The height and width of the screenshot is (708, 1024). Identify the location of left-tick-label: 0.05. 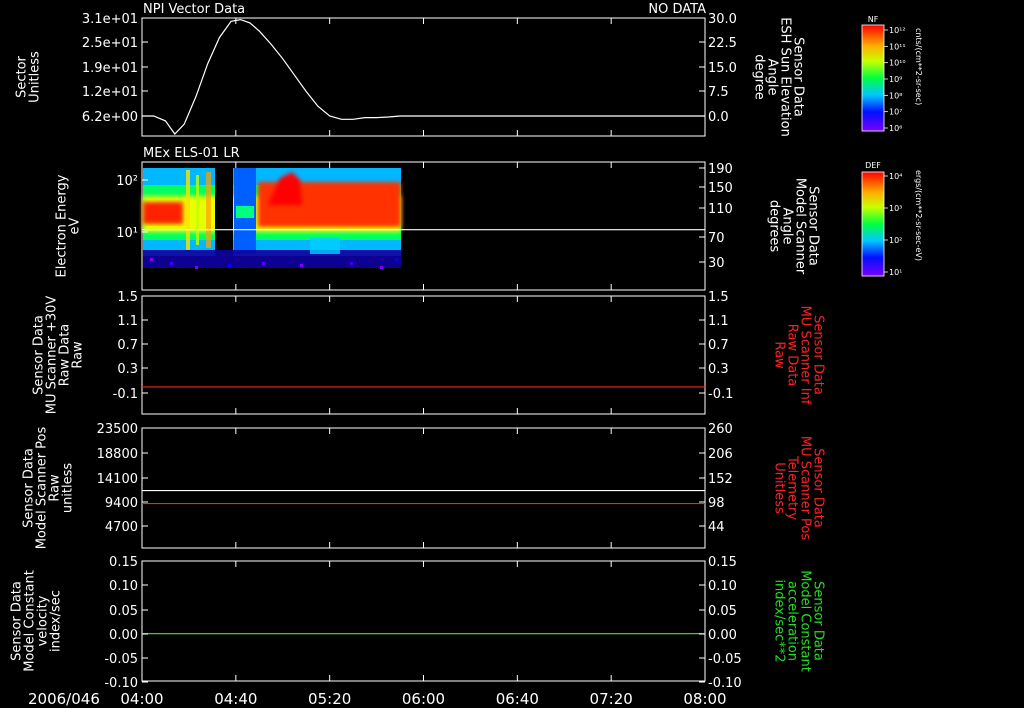
(123, 611).